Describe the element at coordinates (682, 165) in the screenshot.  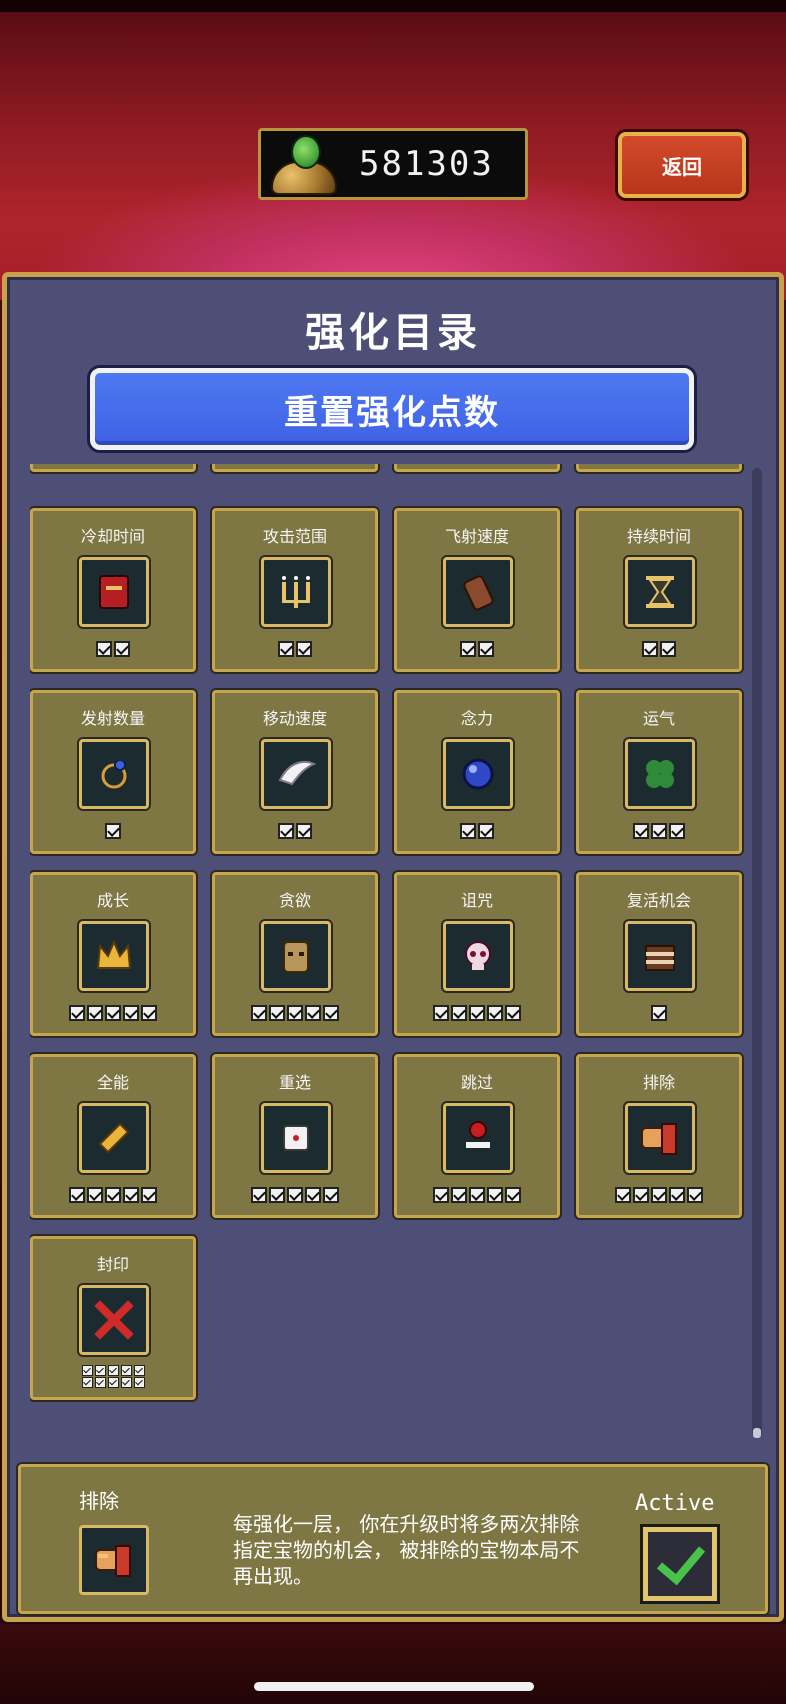
I see `back-button: 返回` at that location.